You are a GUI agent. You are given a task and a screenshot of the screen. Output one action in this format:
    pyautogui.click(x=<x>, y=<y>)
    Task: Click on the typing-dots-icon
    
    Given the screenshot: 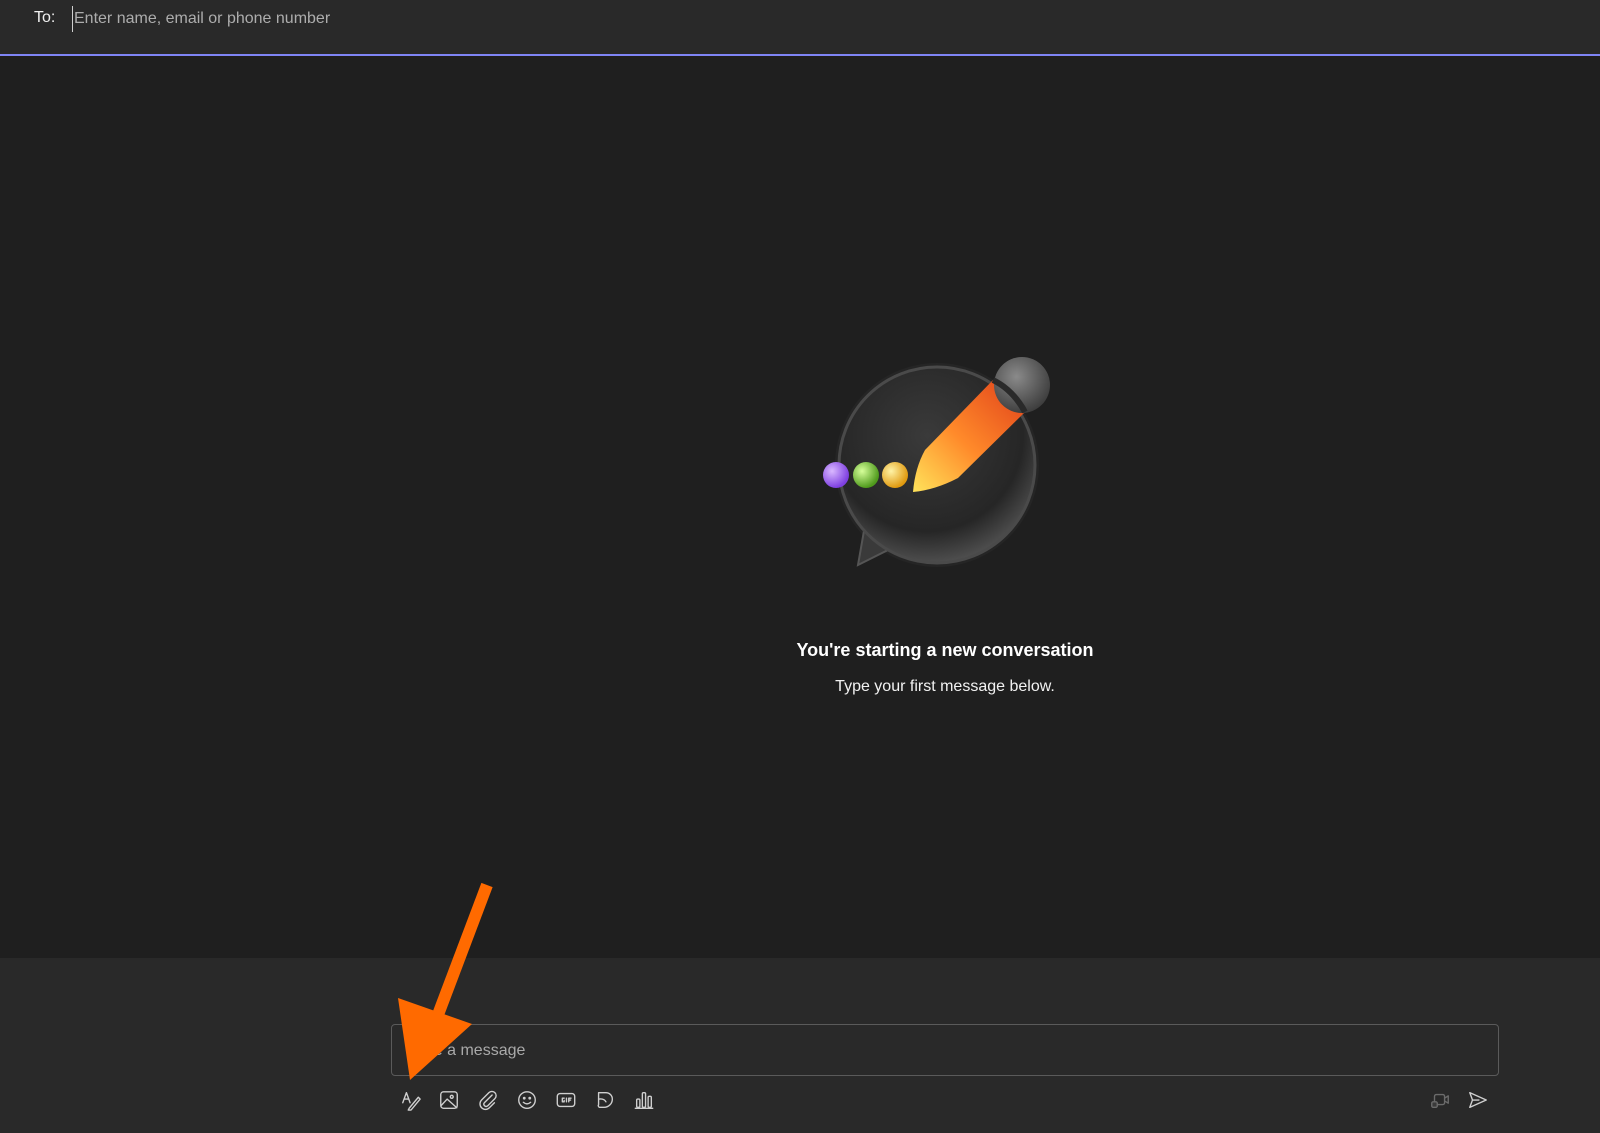 What is the action you would take?
    pyautogui.click(x=865, y=475)
    